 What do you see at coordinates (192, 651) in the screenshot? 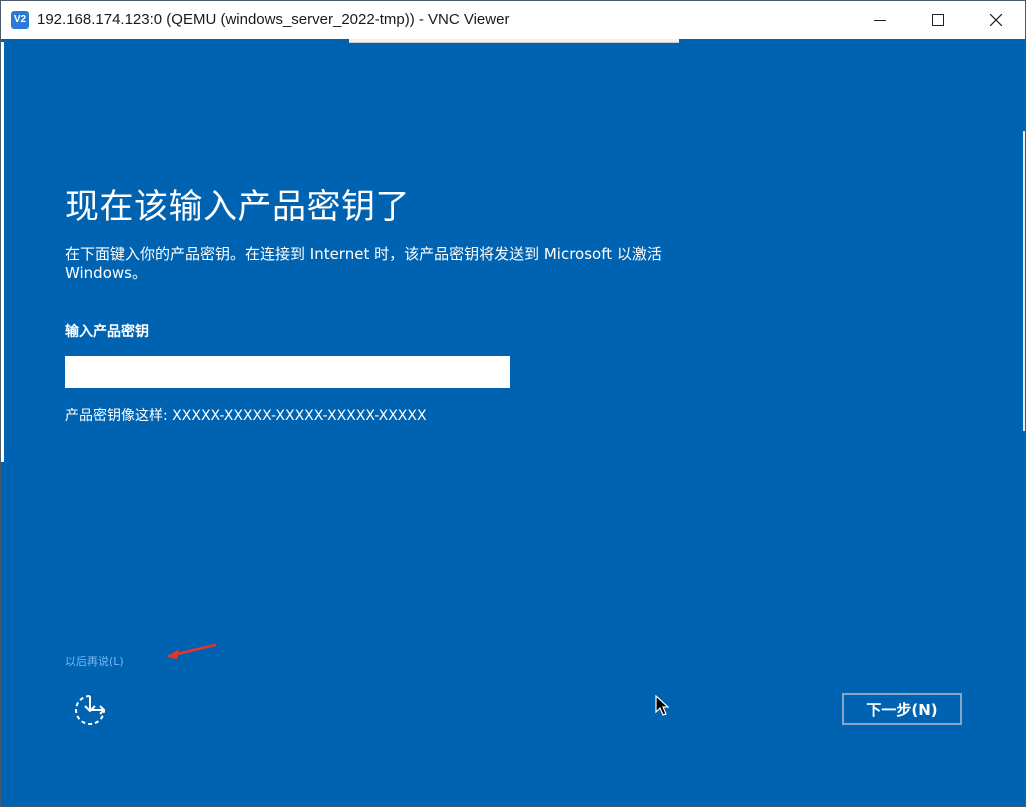
I see `annotation-arrow-icon` at bounding box center [192, 651].